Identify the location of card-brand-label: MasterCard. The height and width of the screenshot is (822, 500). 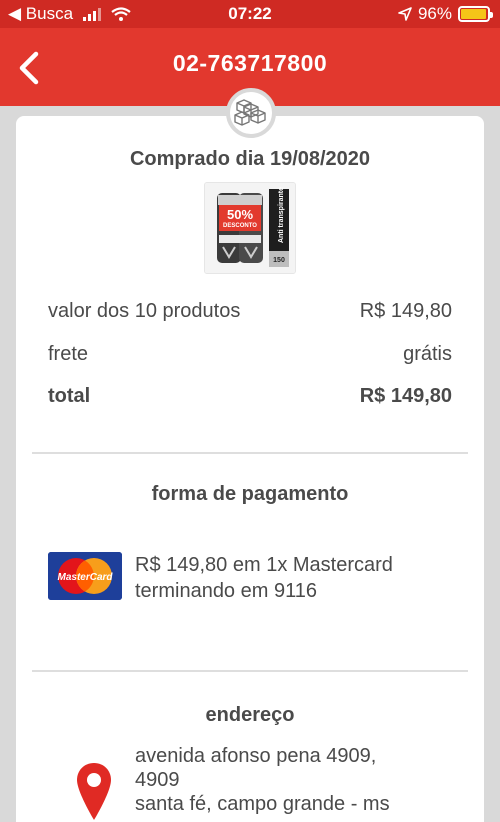
(85, 577).